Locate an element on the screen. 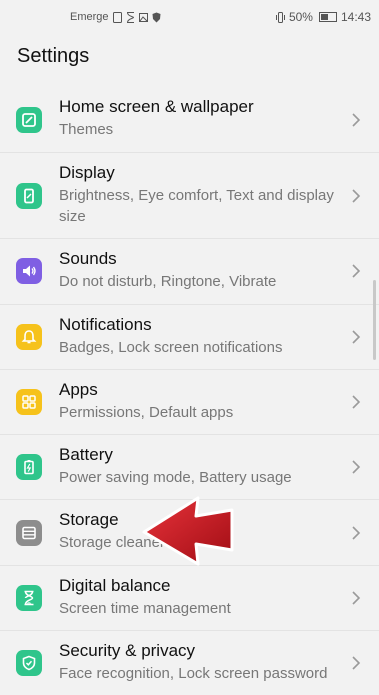  carrier-label: Emerge is located at coordinates (89, 17).